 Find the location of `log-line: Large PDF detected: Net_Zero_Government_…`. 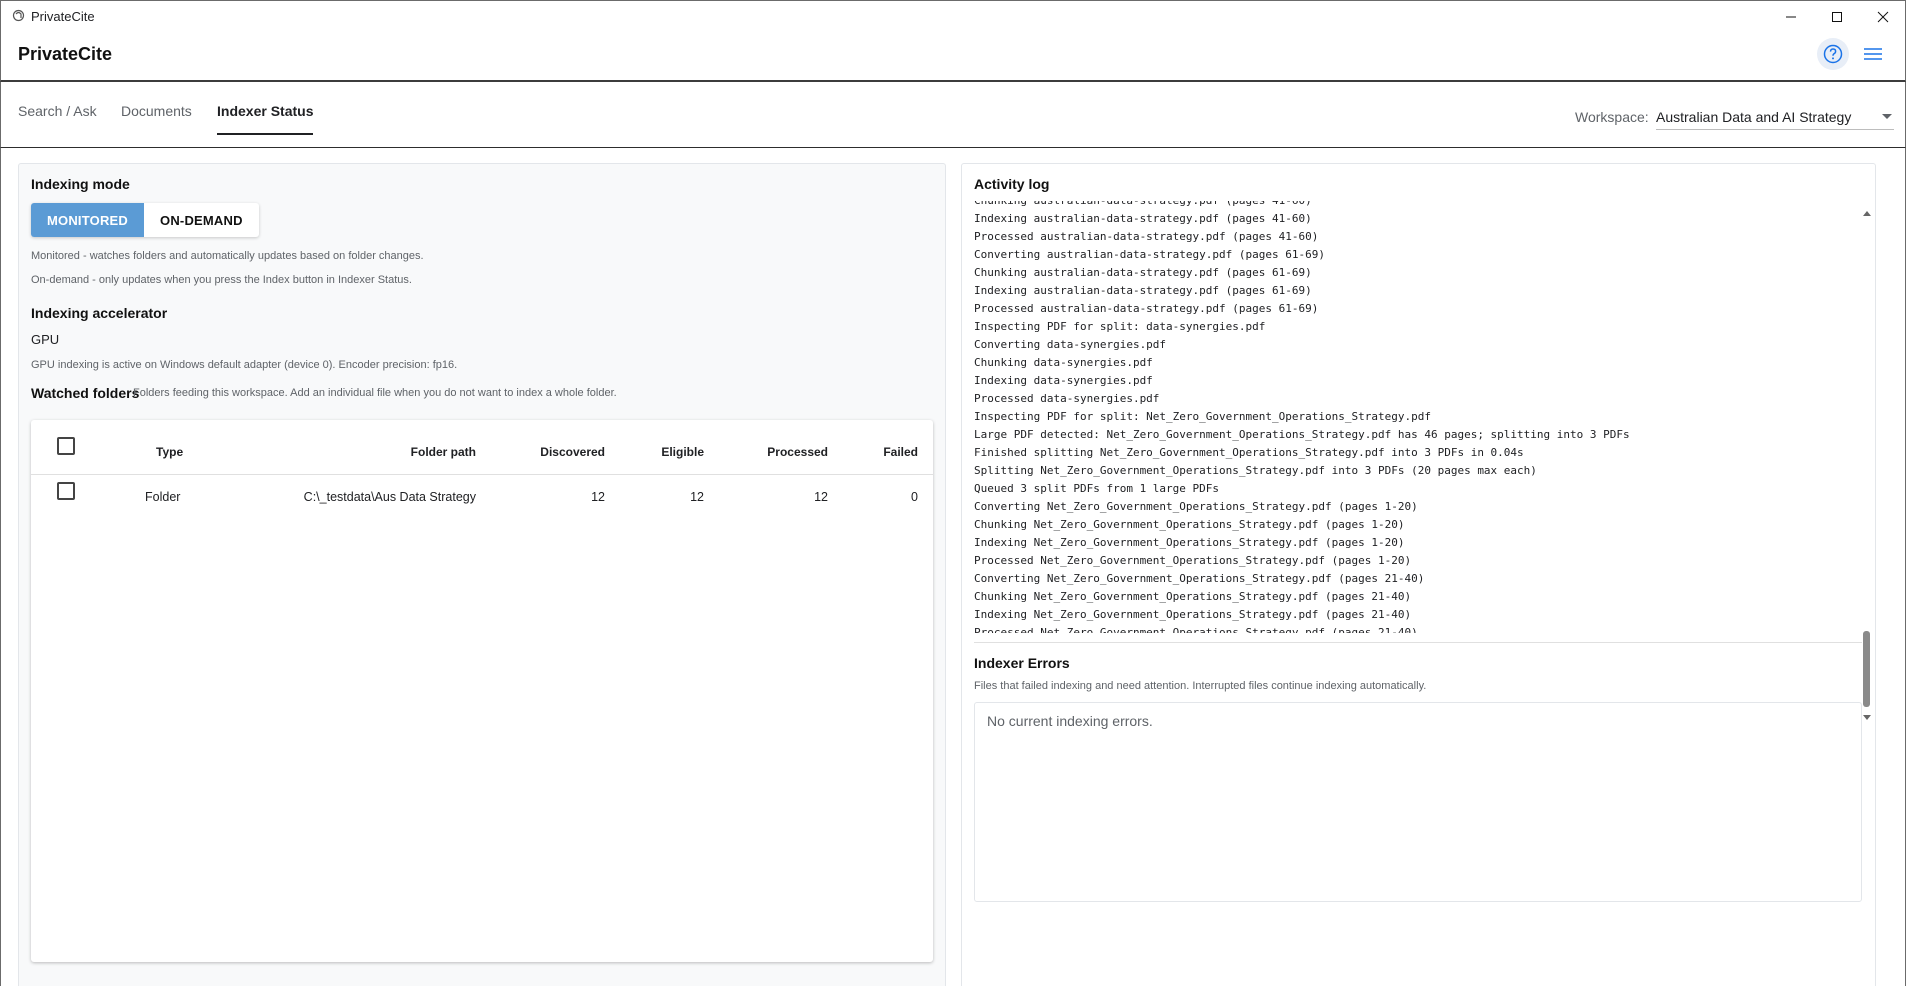

log-line: Large PDF detected: Net_Zero_Government_… is located at coordinates (1302, 434).